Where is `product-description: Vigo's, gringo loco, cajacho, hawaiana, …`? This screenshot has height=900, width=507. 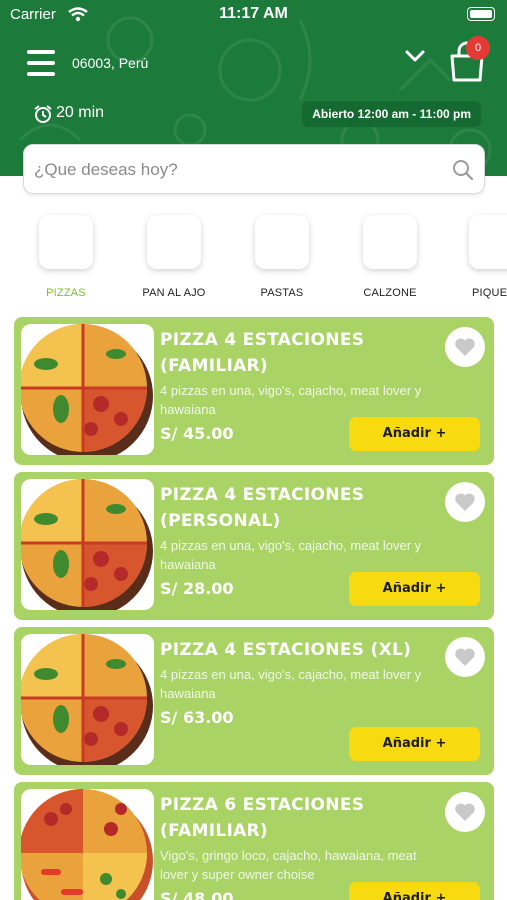 product-description: Vigo's, gringo loco, cajacho, hawaiana, … is located at coordinates (288, 865).